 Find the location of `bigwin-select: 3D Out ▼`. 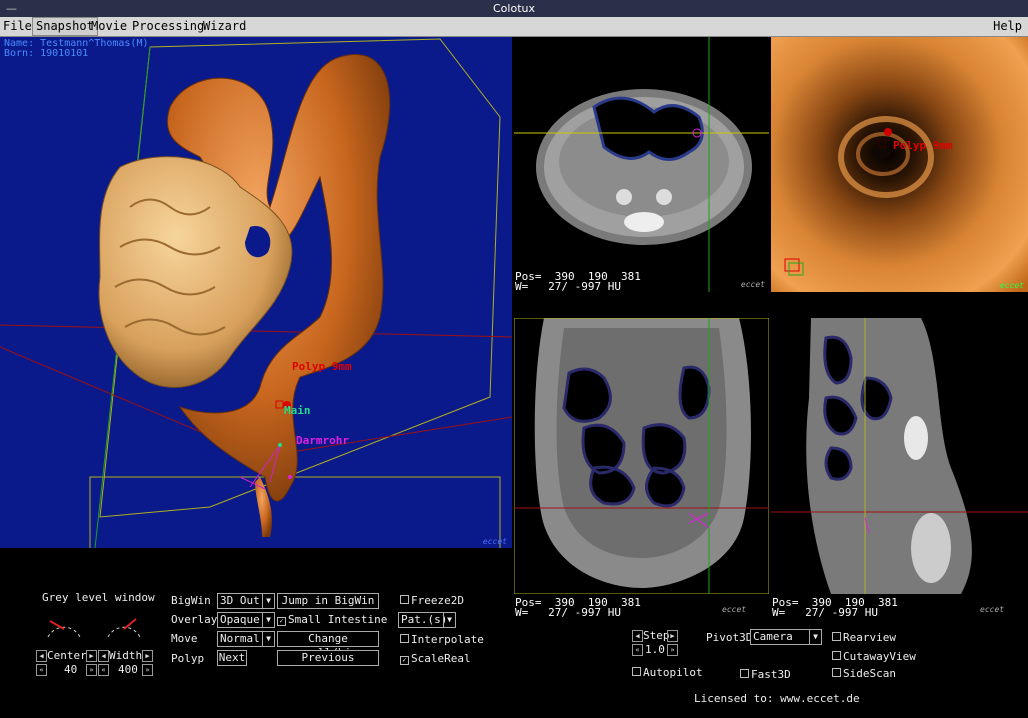

bigwin-select: 3D Out ▼ is located at coordinates (246, 601).